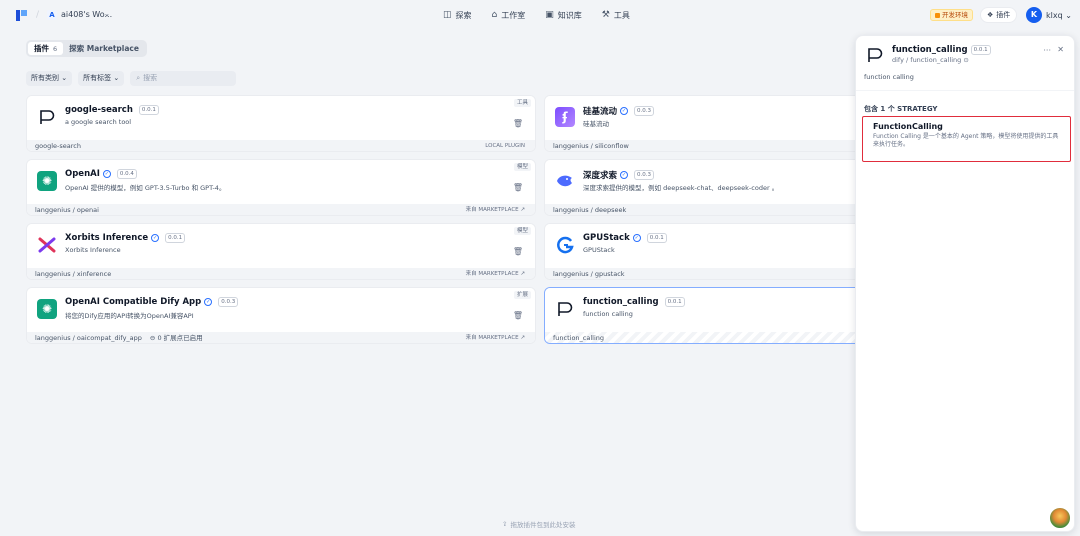 The width and height of the screenshot is (1080, 536). What do you see at coordinates (494, 15) in the screenshot?
I see `robot-icon: ⌂` at bounding box center [494, 15].